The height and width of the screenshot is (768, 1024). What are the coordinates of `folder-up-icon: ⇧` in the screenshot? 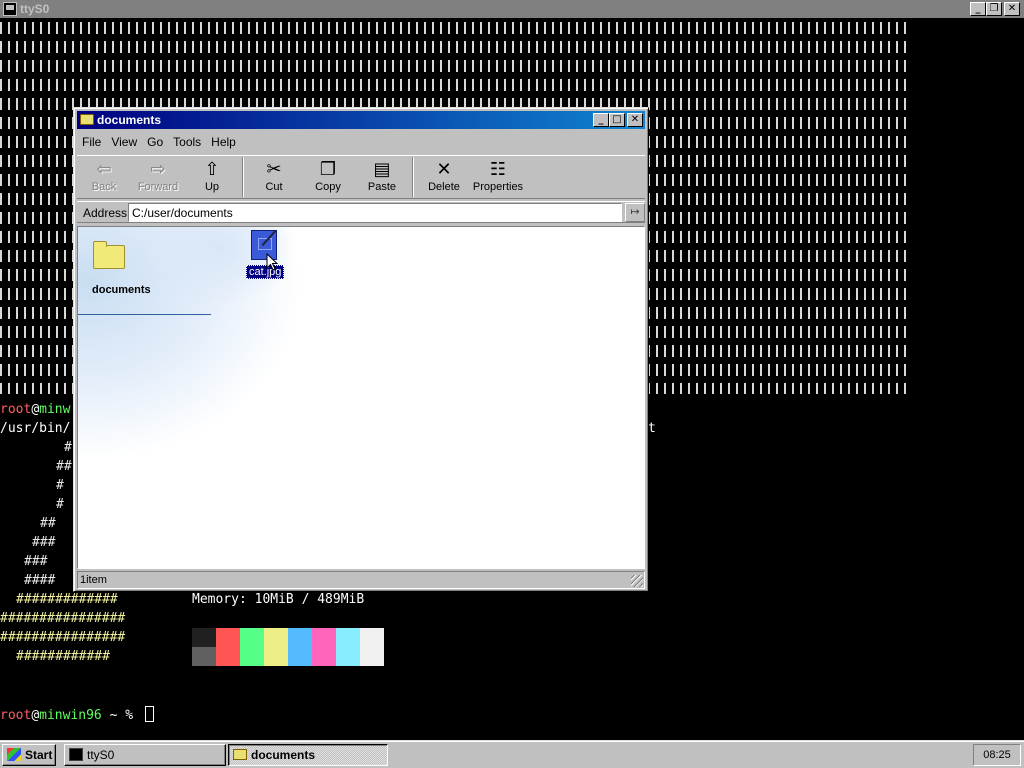 It's located at (212, 169).